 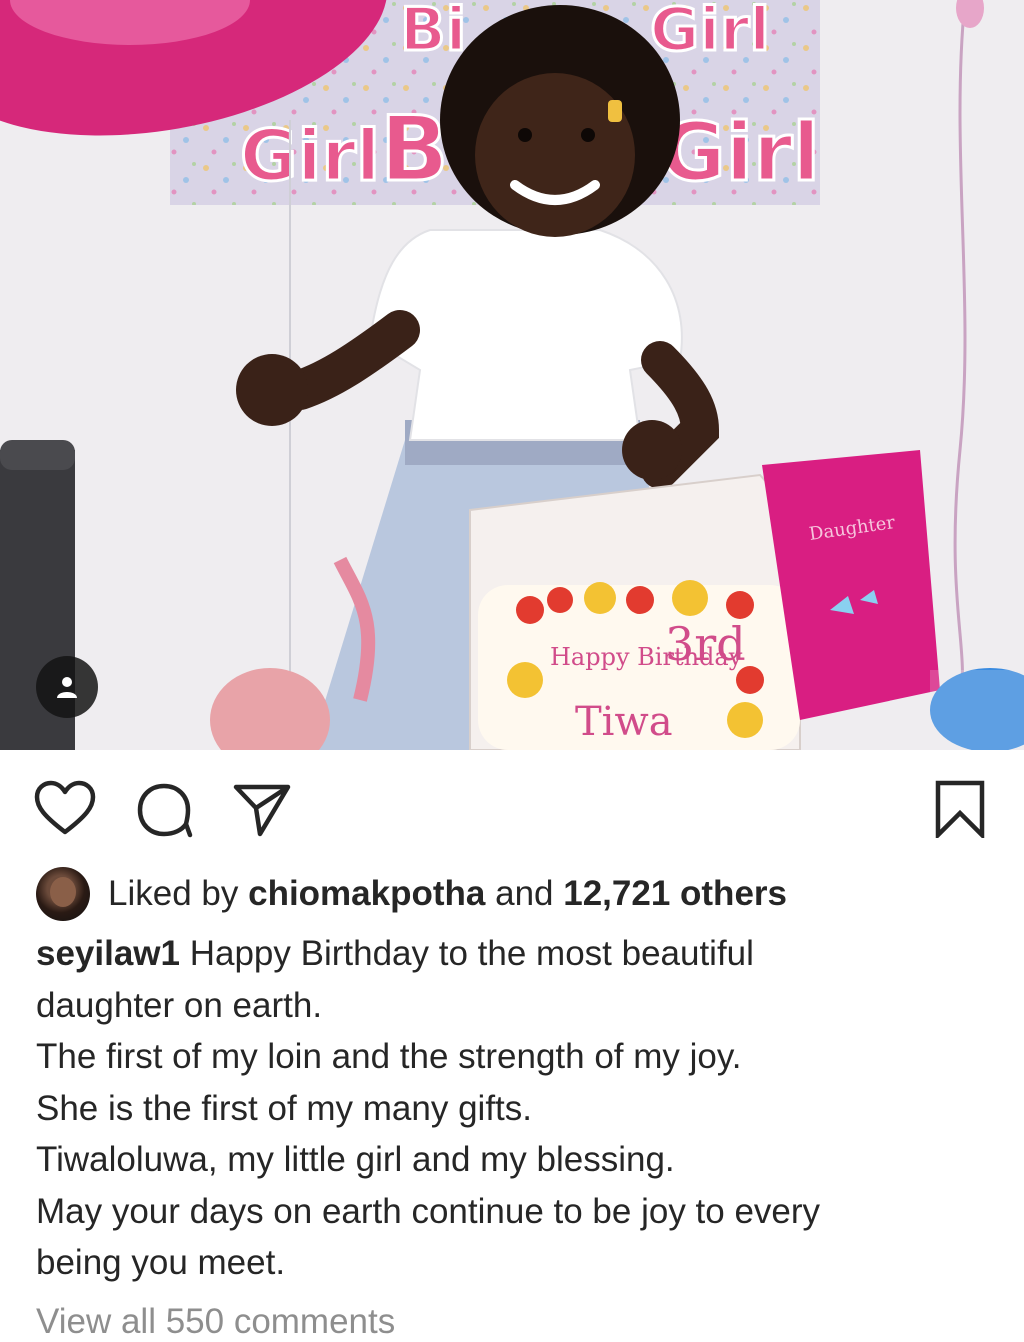 What do you see at coordinates (262, 810) in the screenshot?
I see `send-icon` at bounding box center [262, 810].